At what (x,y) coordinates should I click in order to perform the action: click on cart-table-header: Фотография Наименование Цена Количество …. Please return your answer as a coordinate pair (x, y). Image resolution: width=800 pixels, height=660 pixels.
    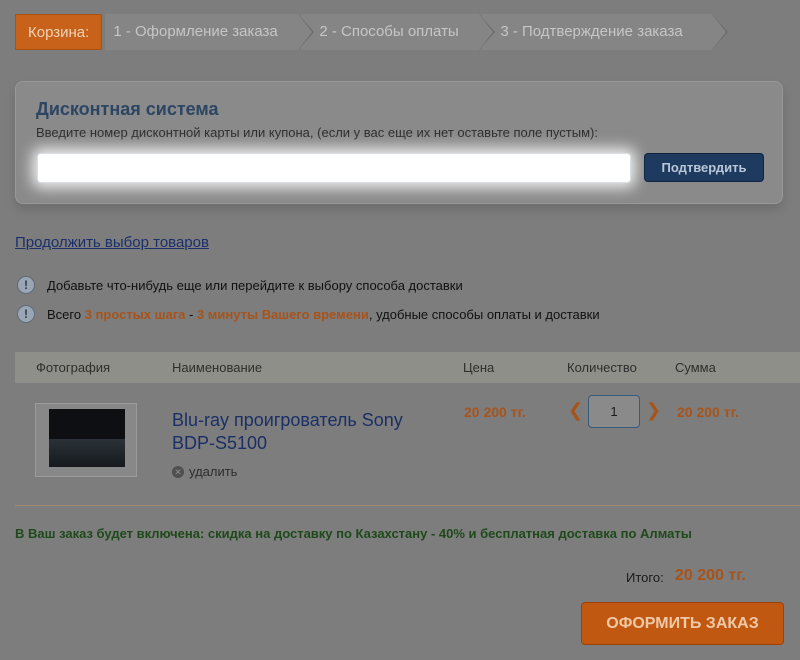
    Looking at the image, I should click on (407, 367).